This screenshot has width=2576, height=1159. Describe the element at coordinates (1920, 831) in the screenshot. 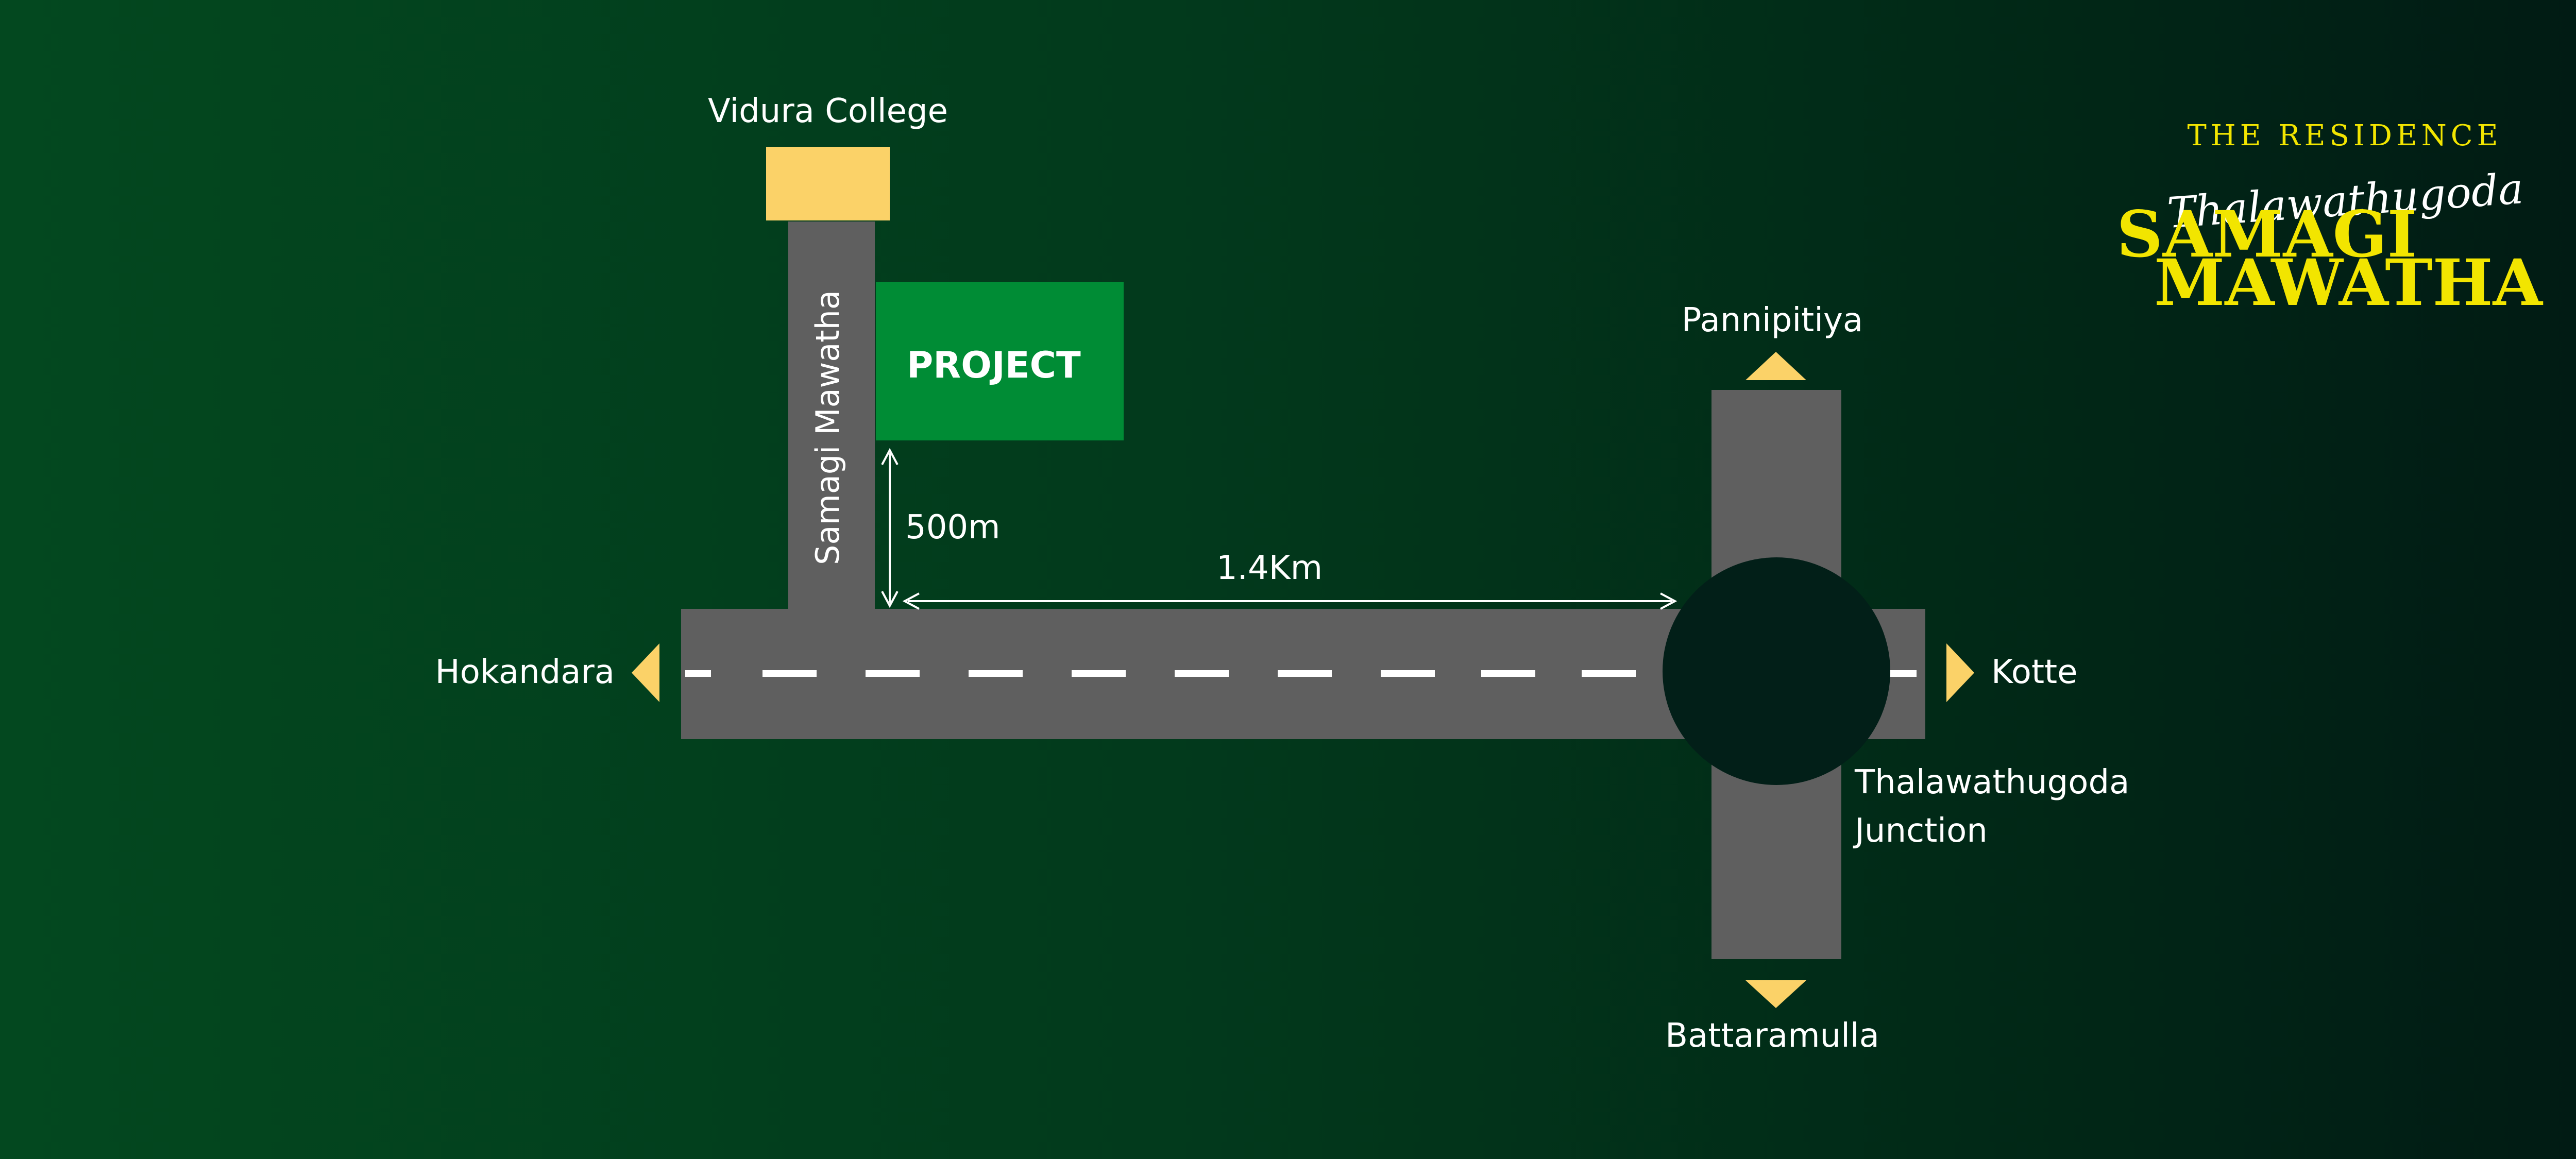

I see `junction-label-line2: Junction` at that location.